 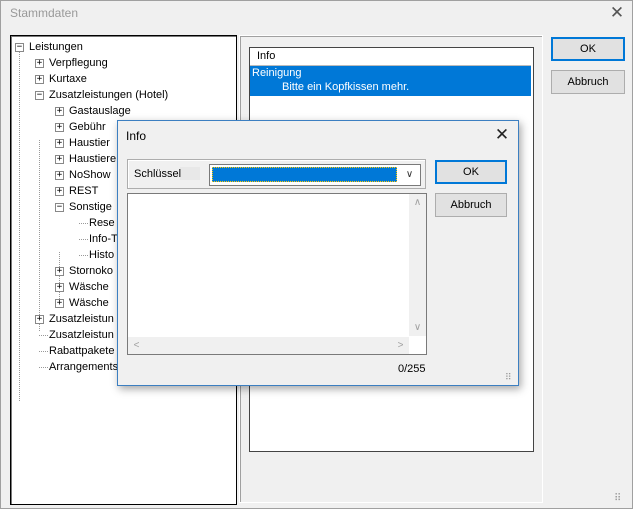 I want to click on tree-item-label: Gebühr, so click(x=87, y=127).